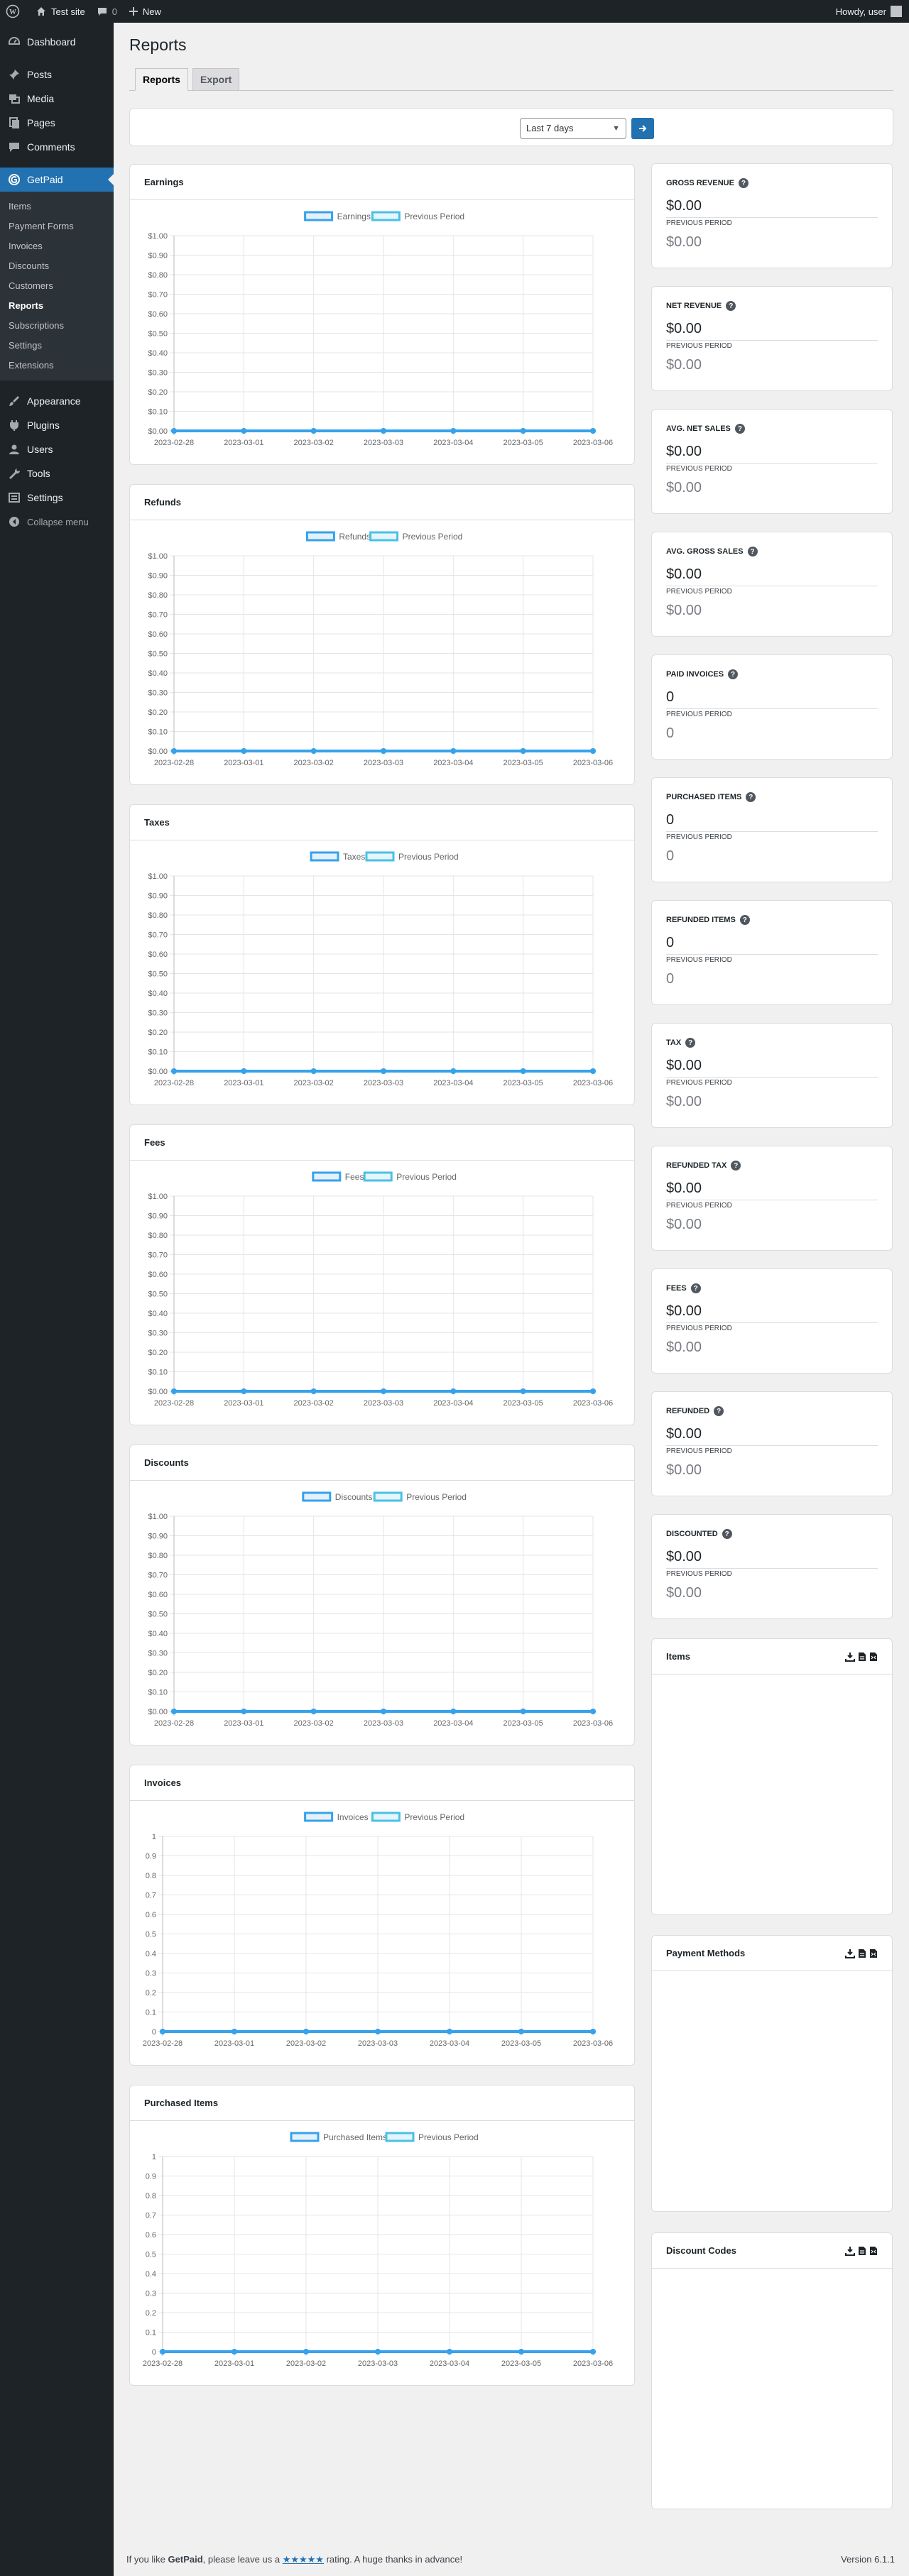  Describe the element at coordinates (304, 2559) in the screenshot. I see `rating-stars-link: ★★★★★` at that location.